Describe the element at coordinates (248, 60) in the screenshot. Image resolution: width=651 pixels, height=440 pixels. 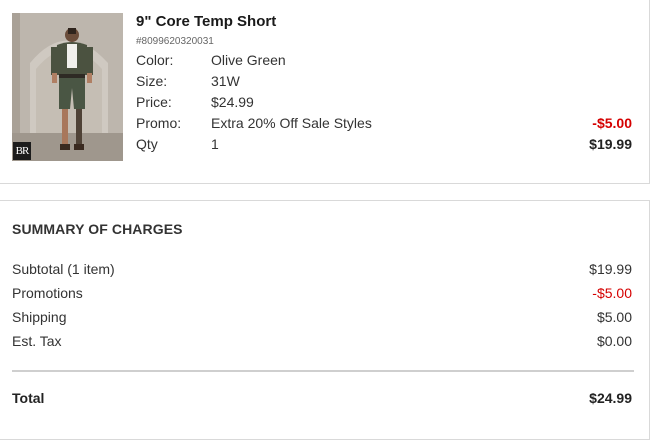
I see `attr-value: Olive Green` at that location.